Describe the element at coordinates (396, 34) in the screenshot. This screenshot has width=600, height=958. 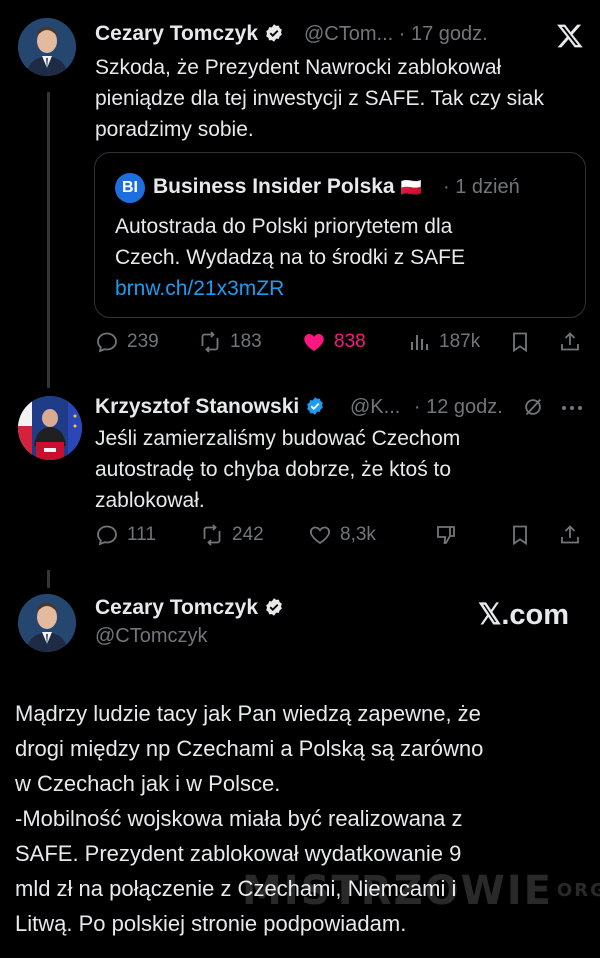
I see `tweet-meta: @CTom... · 17 godz.` at that location.